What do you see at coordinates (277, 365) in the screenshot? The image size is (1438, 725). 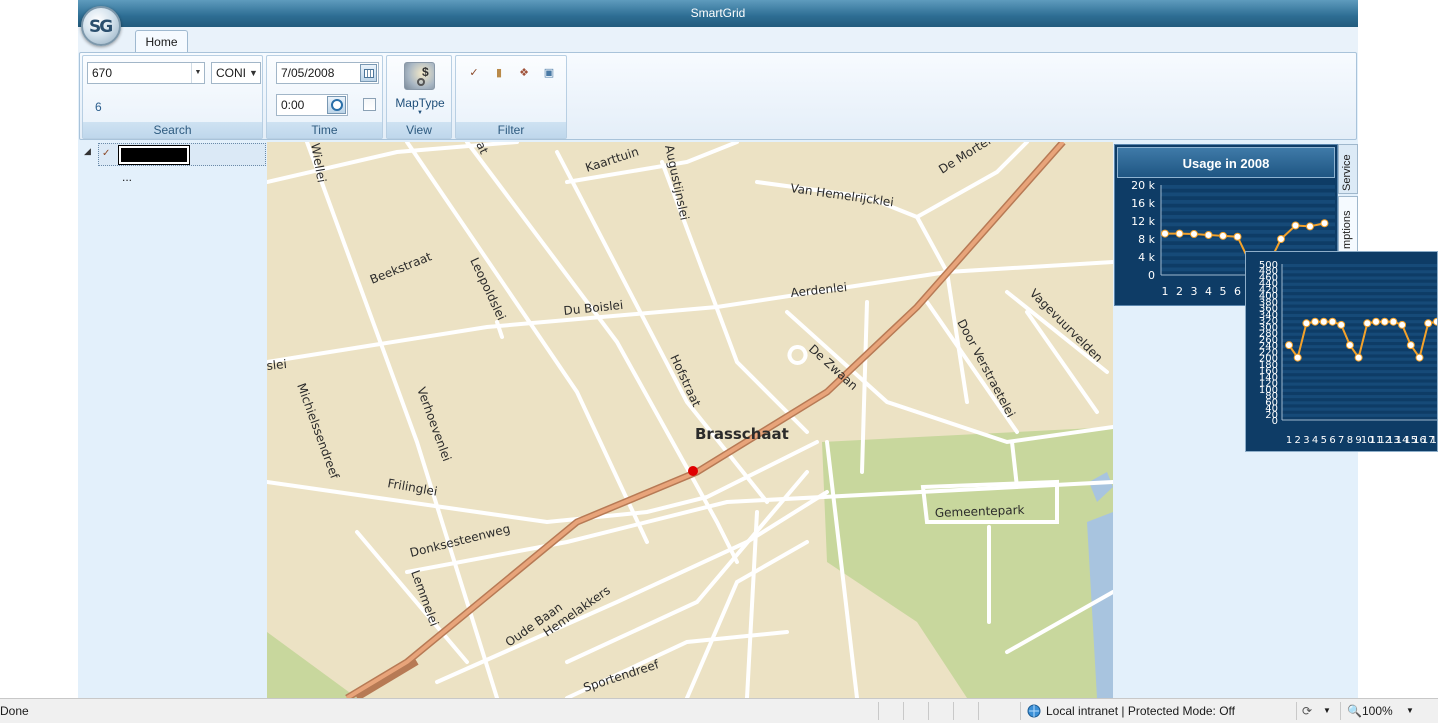 I see `map-label: slei` at bounding box center [277, 365].